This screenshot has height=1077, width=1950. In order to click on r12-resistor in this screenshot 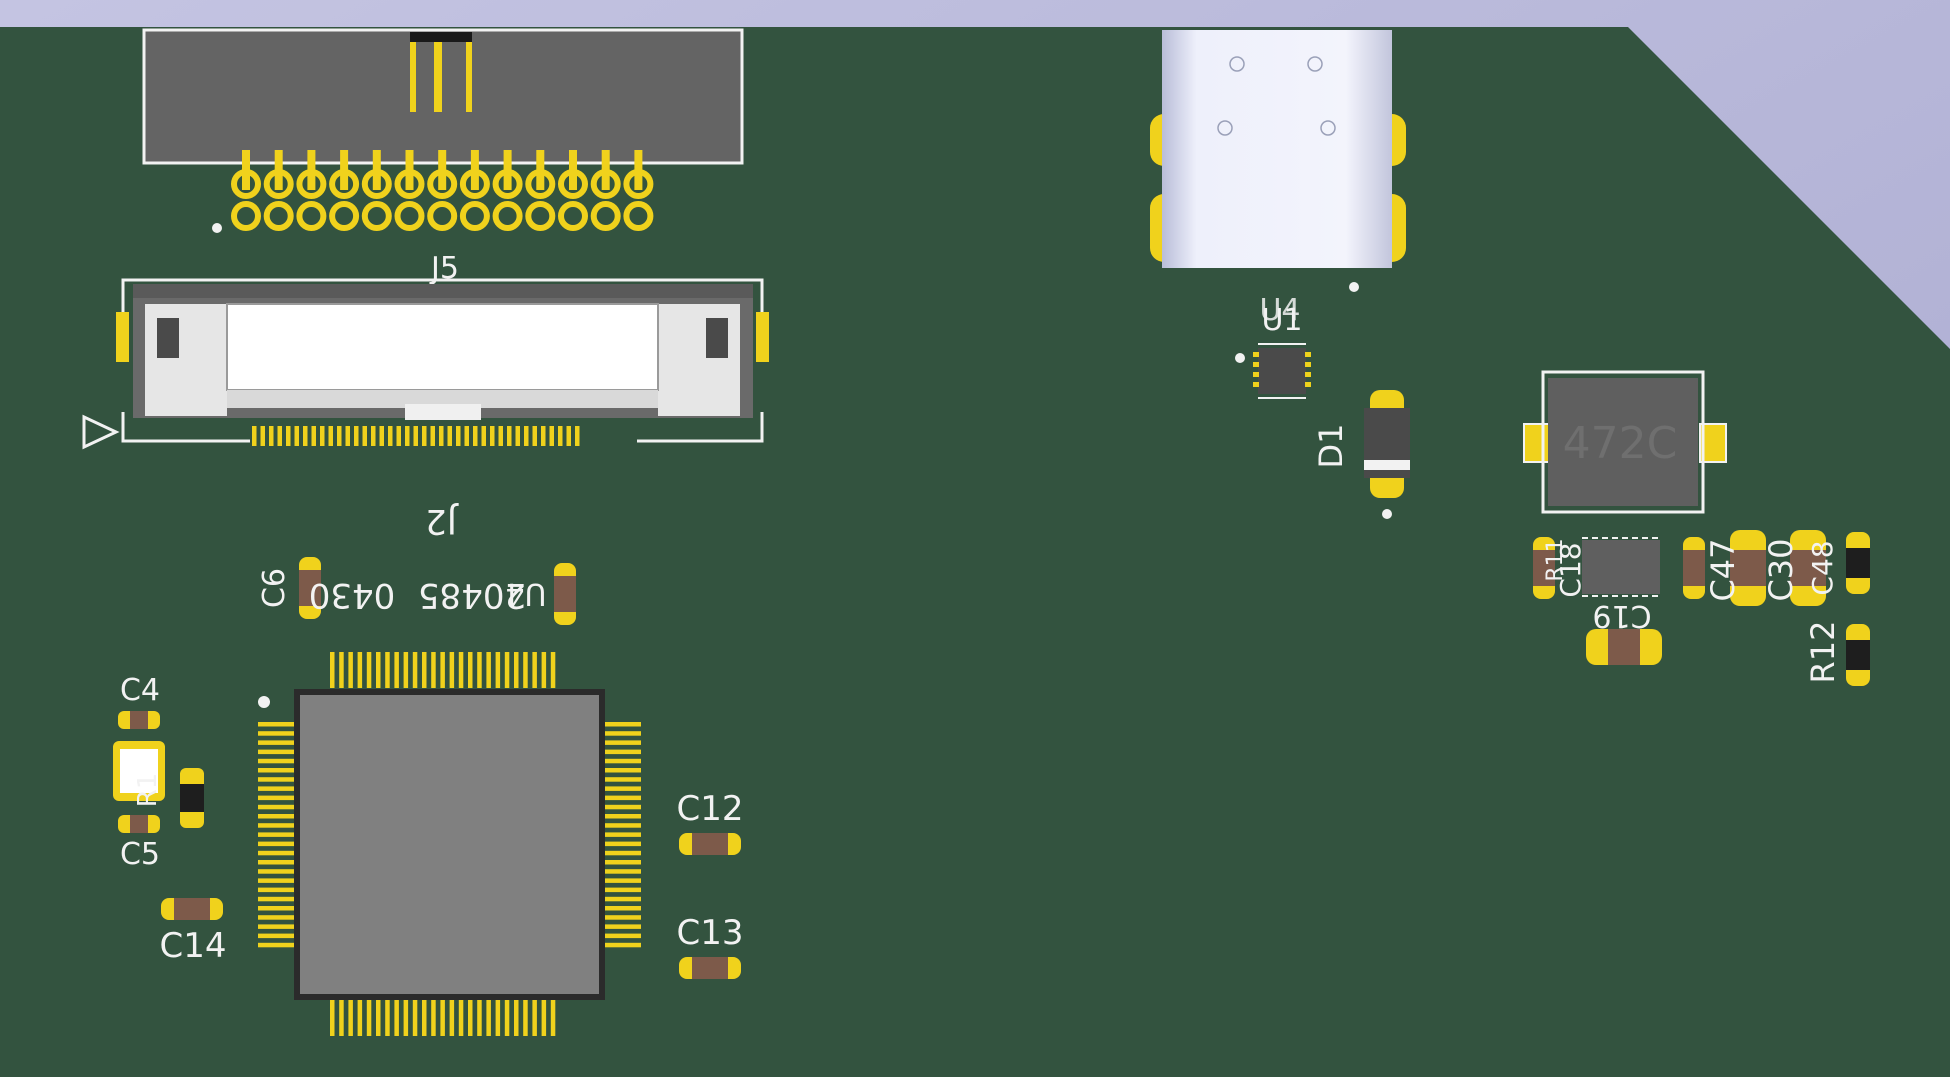, I will do `click(1858, 655)`.